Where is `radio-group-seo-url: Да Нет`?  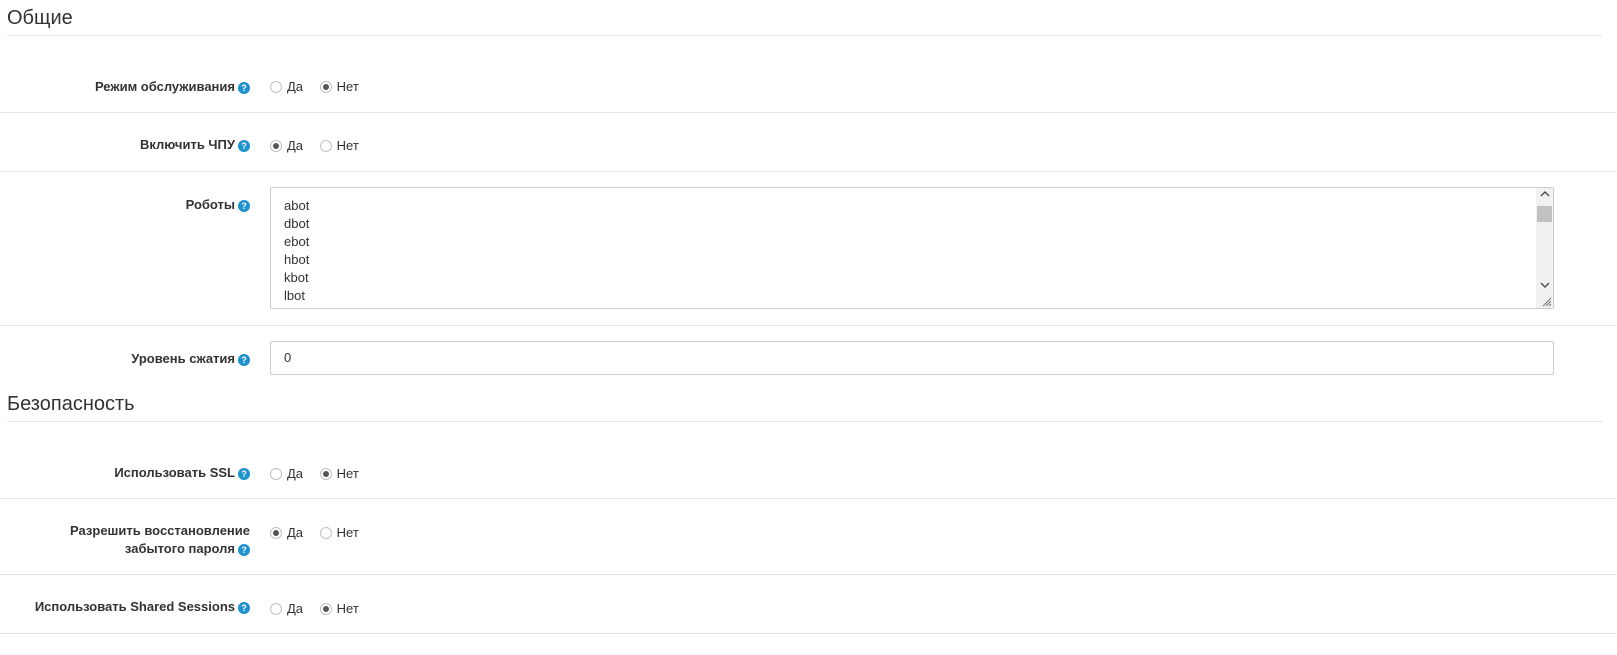
radio-group-seo-url: Да Нет is located at coordinates (321, 146).